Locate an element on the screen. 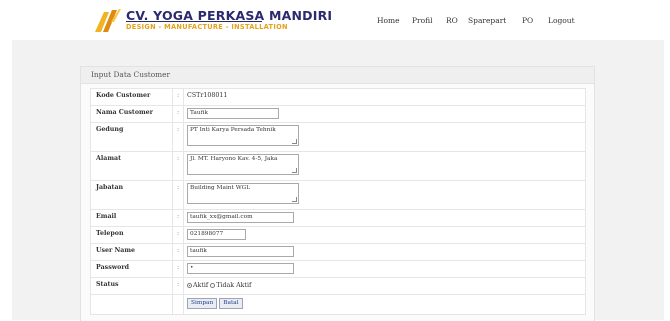  label-kode: Kode Customer is located at coordinates (131, 97).